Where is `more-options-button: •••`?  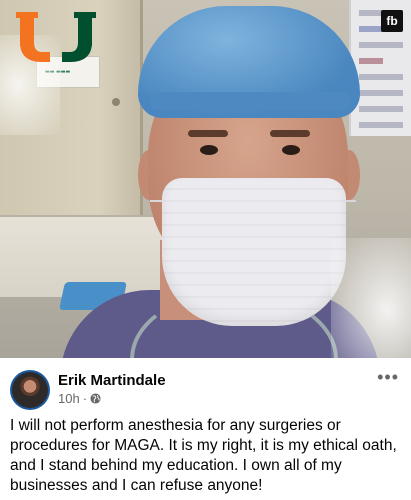 more-options-button: ••• is located at coordinates (388, 377).